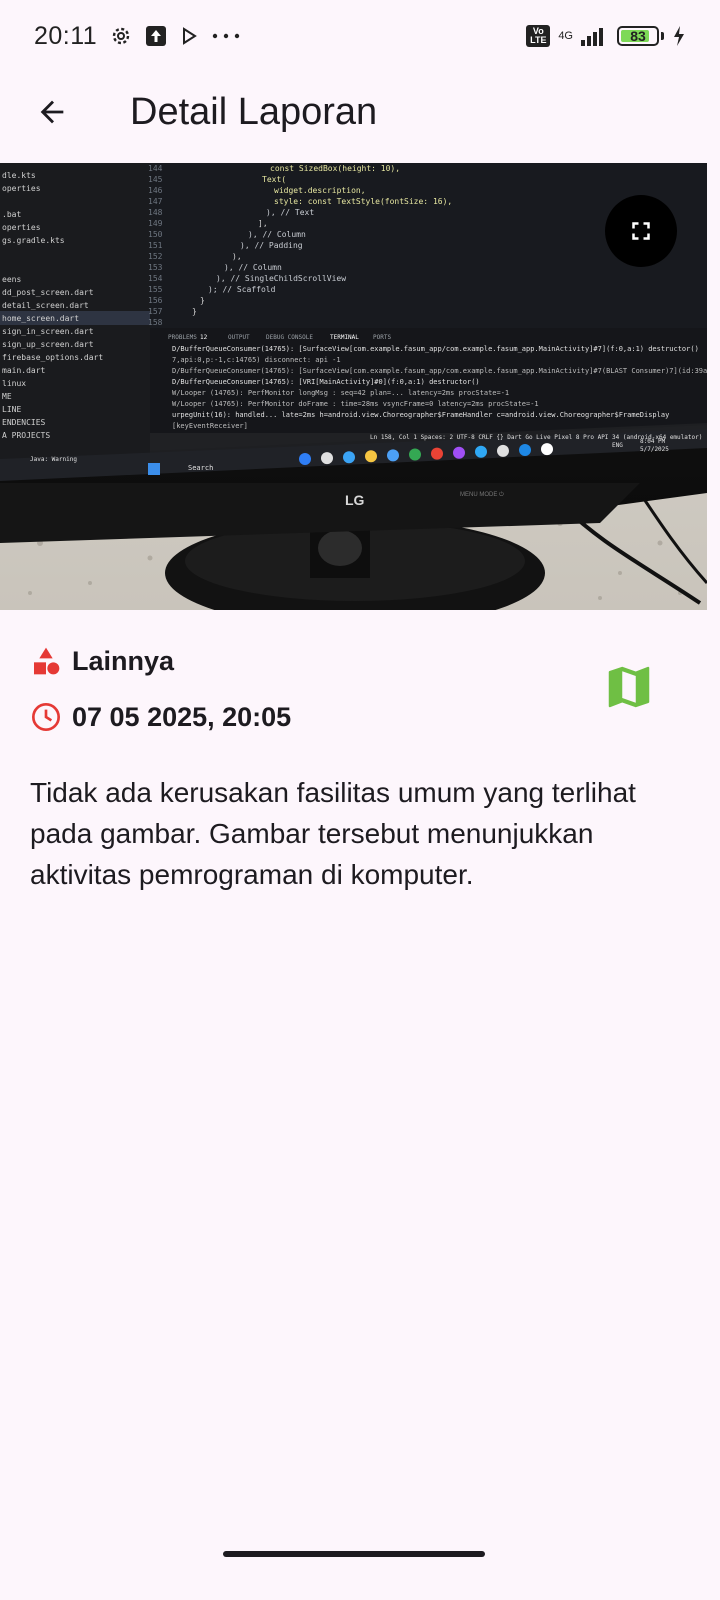 Image resolution: width=720 pixels, height=1600 pixels. What do you see at coordinates (121, 36) in the screenshot?
I see `gear-icon` at bounding box center [121, 36].